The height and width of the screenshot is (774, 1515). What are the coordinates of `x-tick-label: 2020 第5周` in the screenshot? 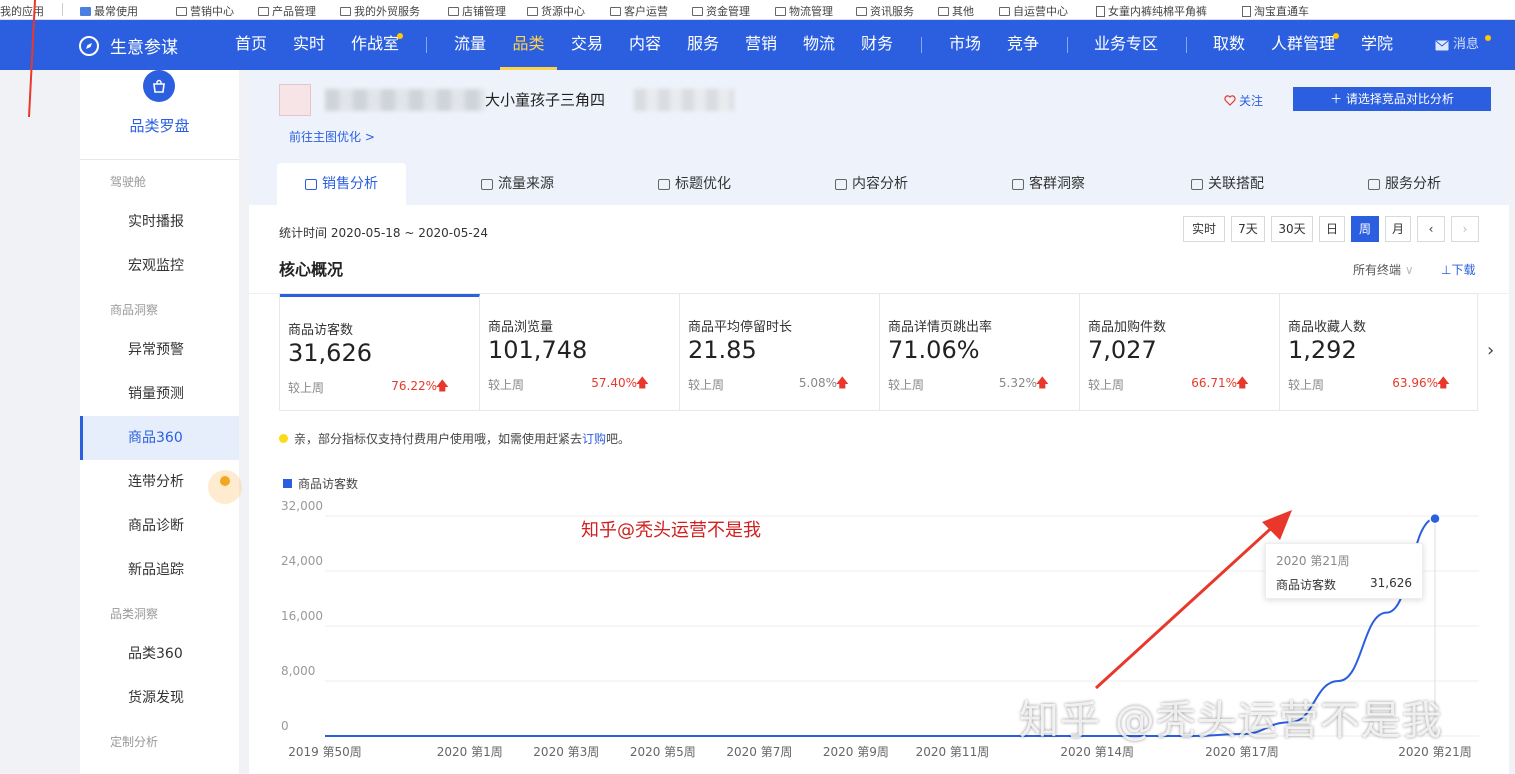 It's located at (663, 752).